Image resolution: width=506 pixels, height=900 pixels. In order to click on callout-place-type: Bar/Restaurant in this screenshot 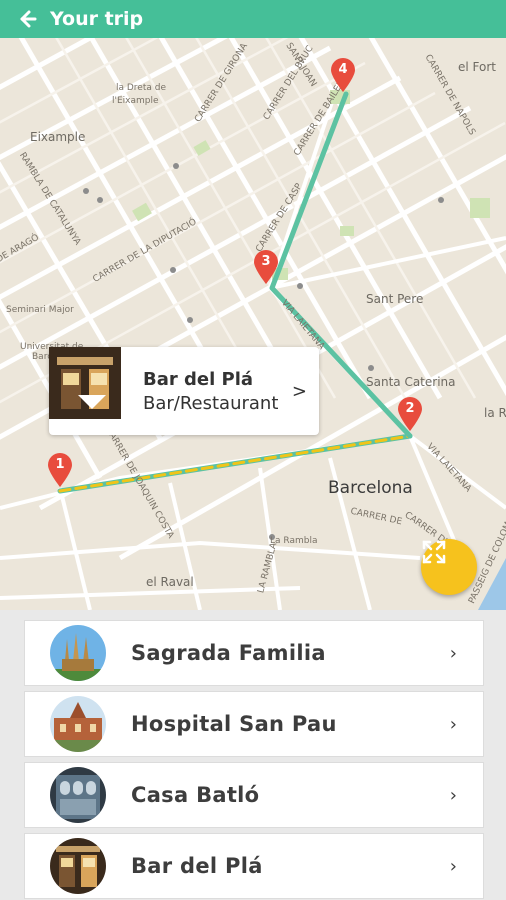, I will do `click(211, 403)`.